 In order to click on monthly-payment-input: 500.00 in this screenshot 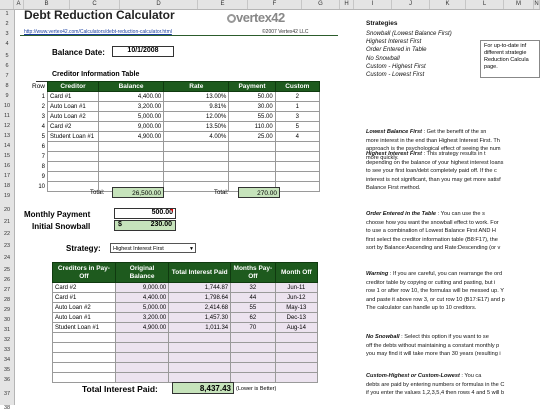, I will do `click(145, 213)`.